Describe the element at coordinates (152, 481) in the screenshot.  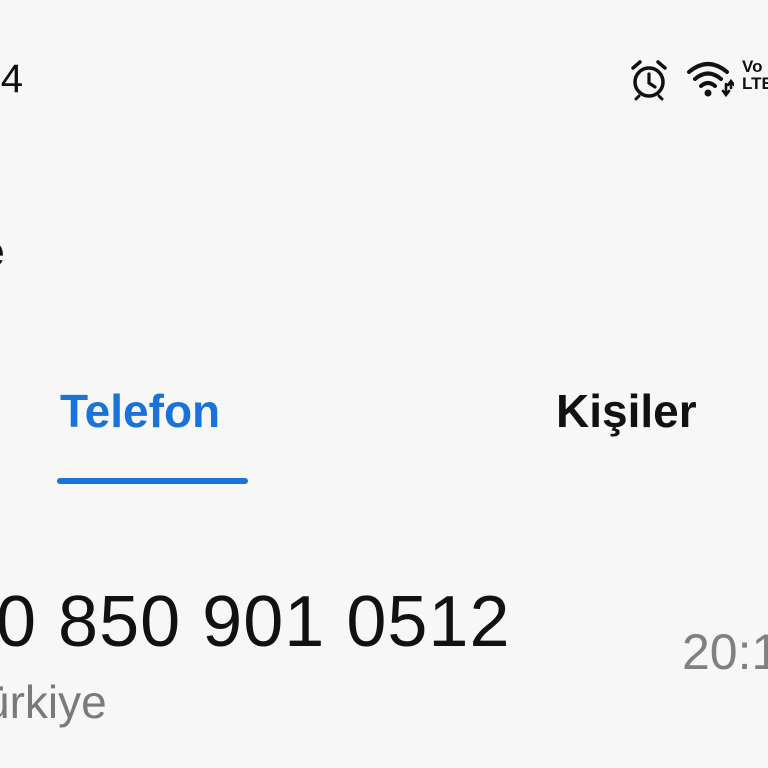
I see `active-tab-indicator` at that location.